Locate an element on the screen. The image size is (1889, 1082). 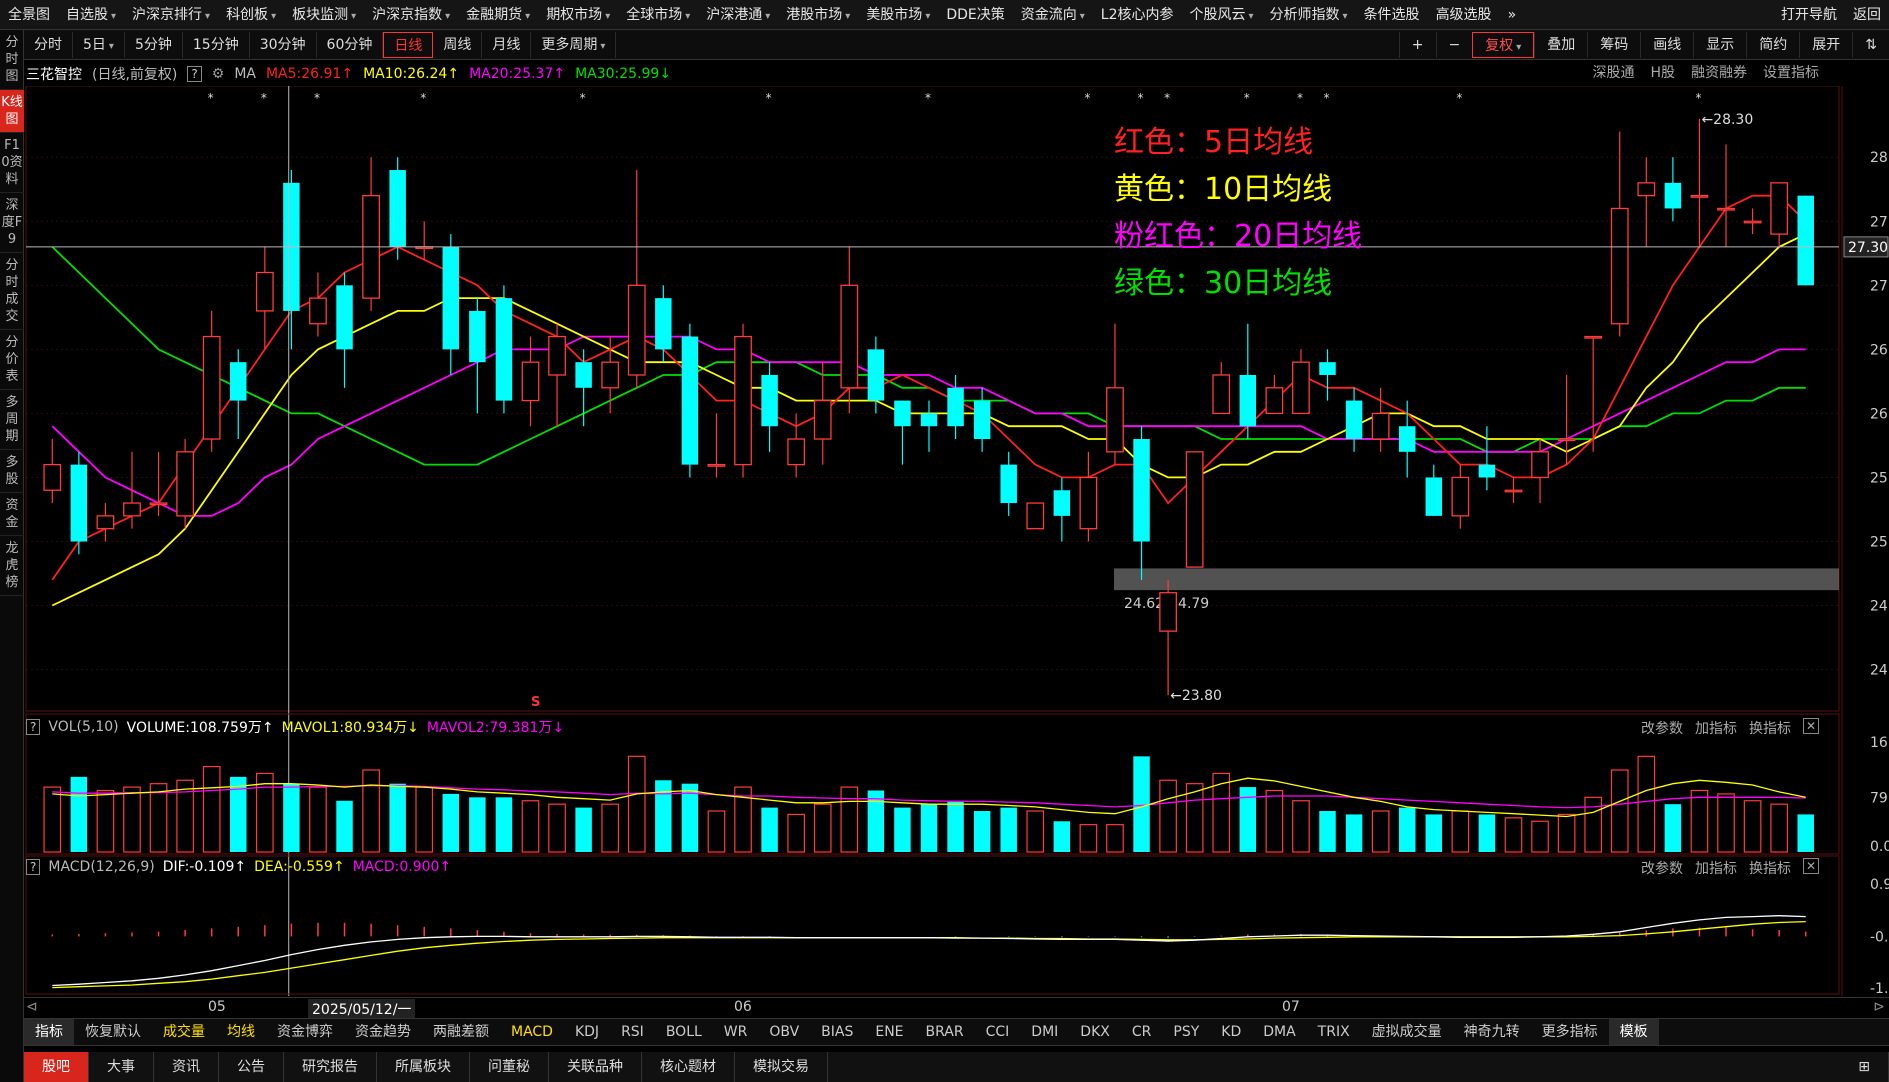
tool-9: ⇅ is located at coordinates (1870, 44).